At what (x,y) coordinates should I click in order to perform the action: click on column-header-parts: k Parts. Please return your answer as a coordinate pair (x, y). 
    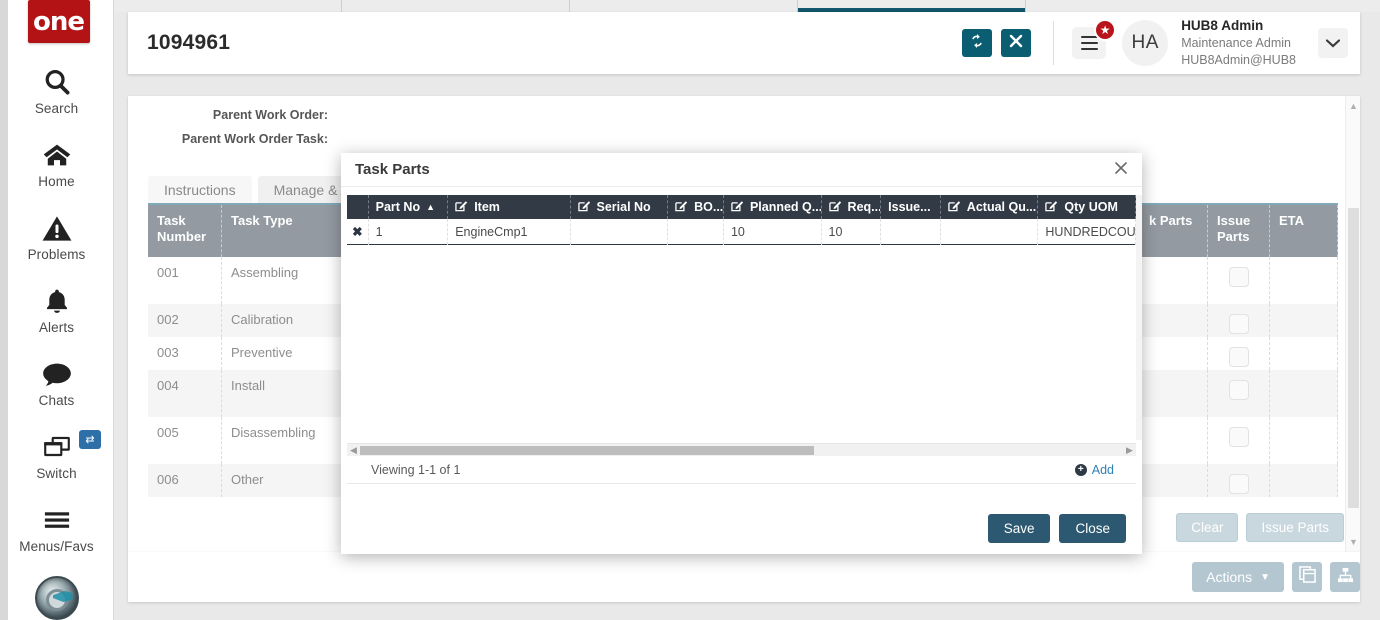
    Looking at the image, I should click on (1174, 231).